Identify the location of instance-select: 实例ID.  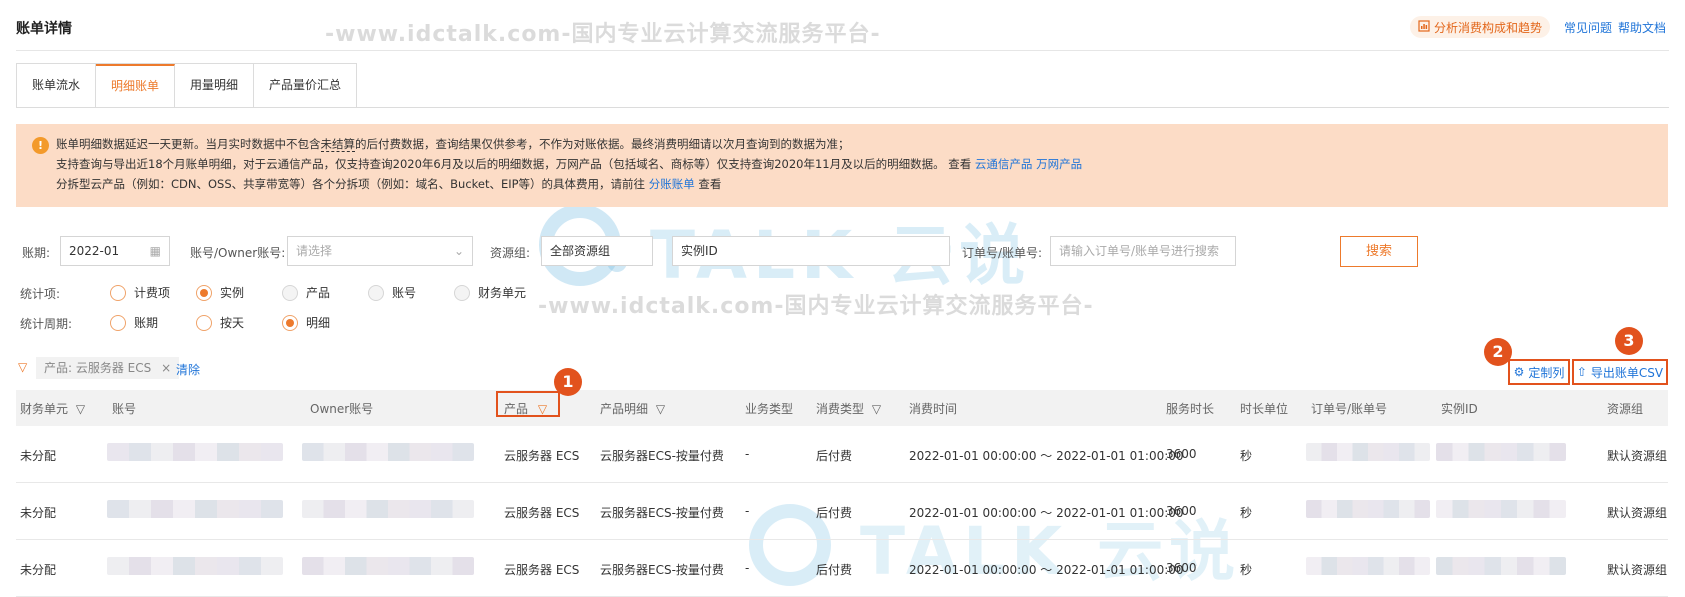
(811, 251).